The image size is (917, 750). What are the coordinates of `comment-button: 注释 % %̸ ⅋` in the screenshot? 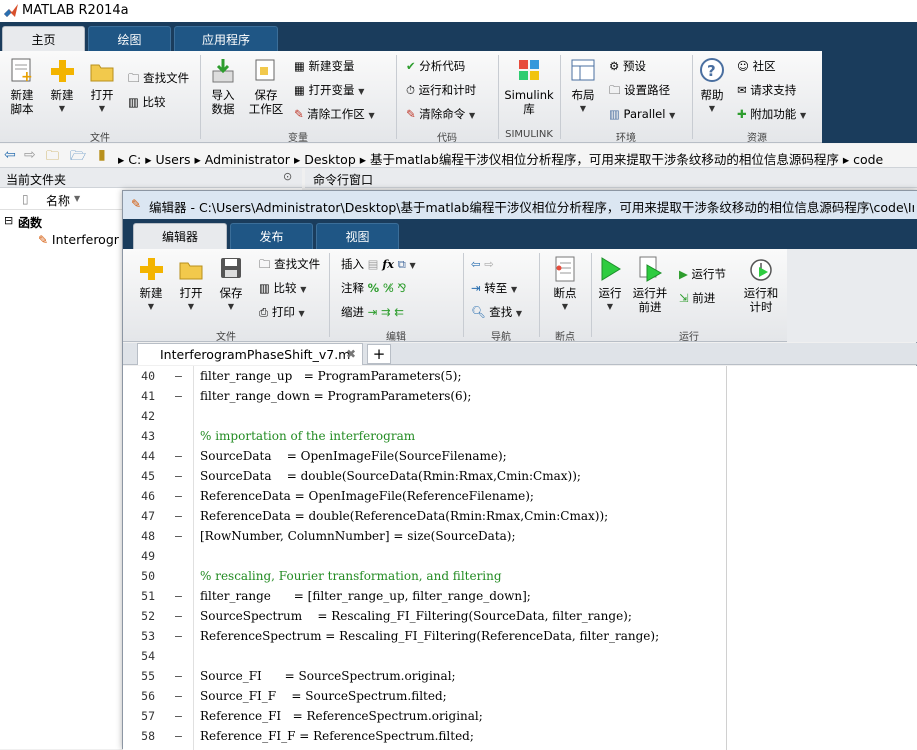 It's located at (373, 288).